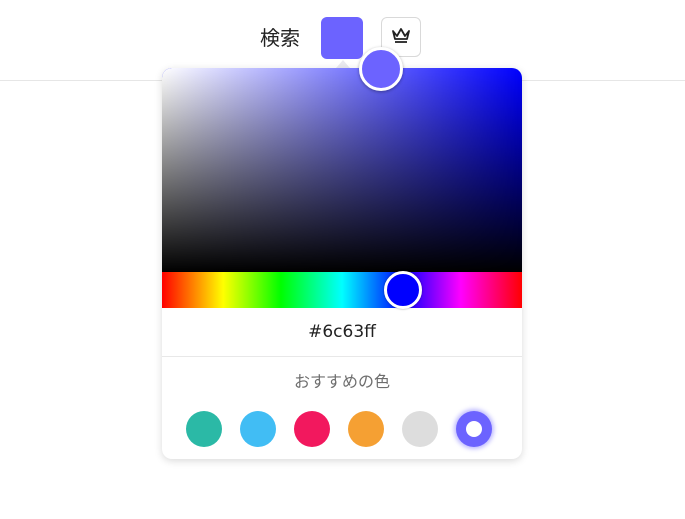  Describe the element at coordinates (342, 429) in the screenshot. I see `suggested-colors` at that location.